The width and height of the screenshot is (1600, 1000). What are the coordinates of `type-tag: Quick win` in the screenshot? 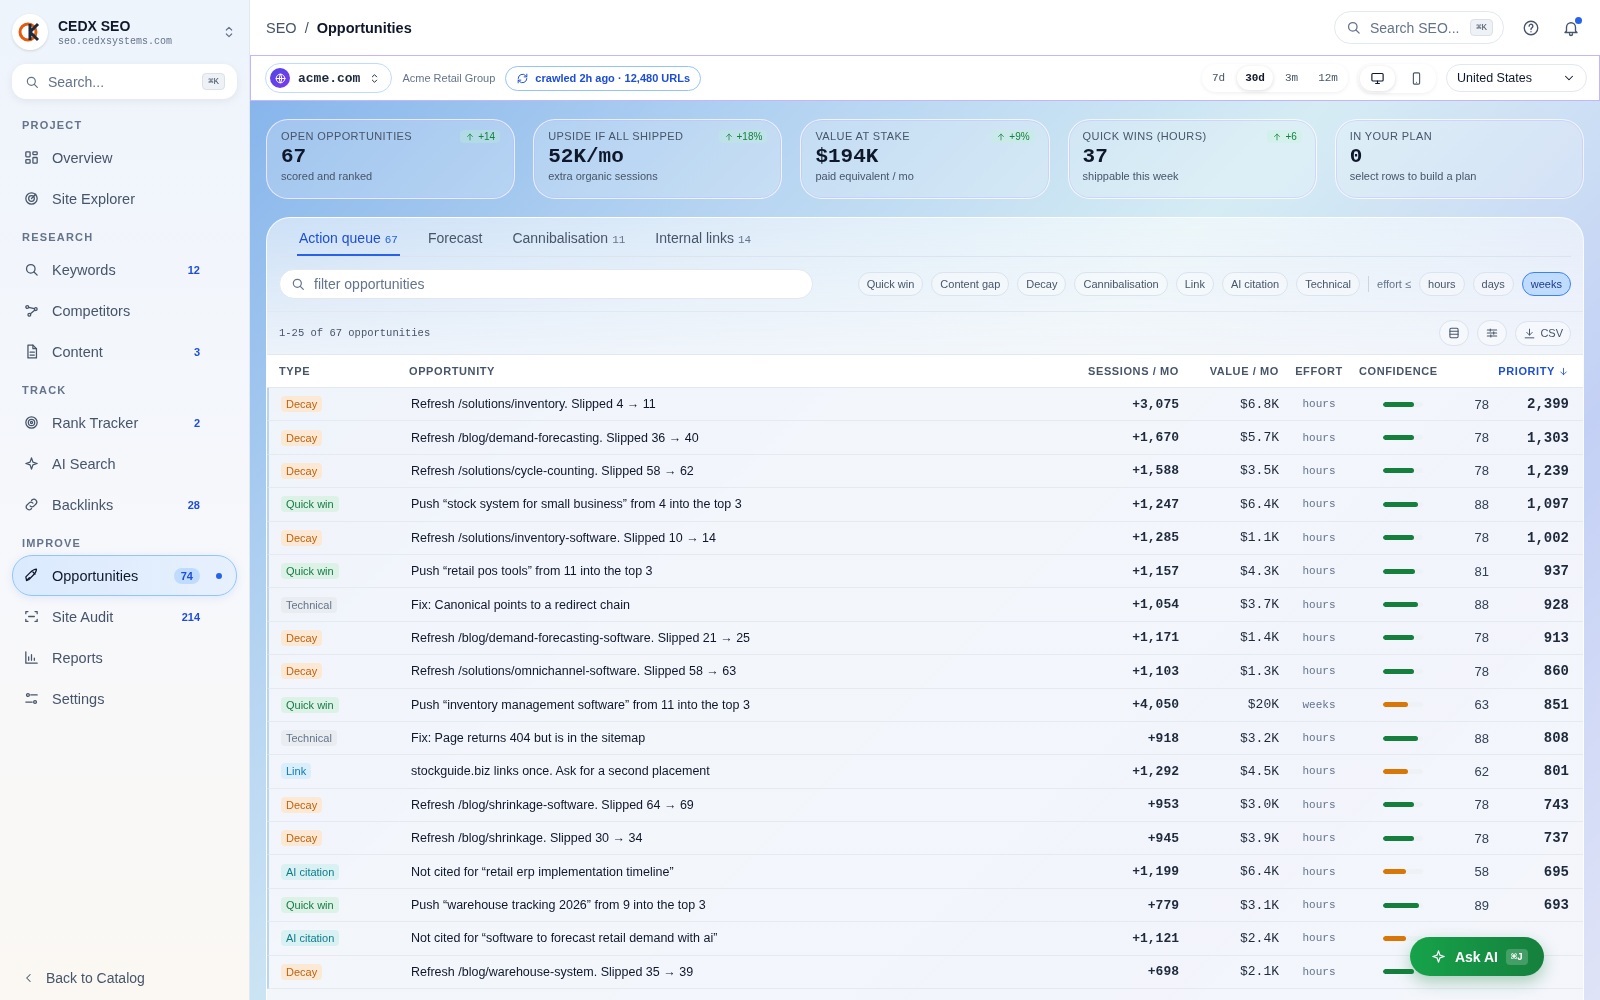 It's located at (310, 905).